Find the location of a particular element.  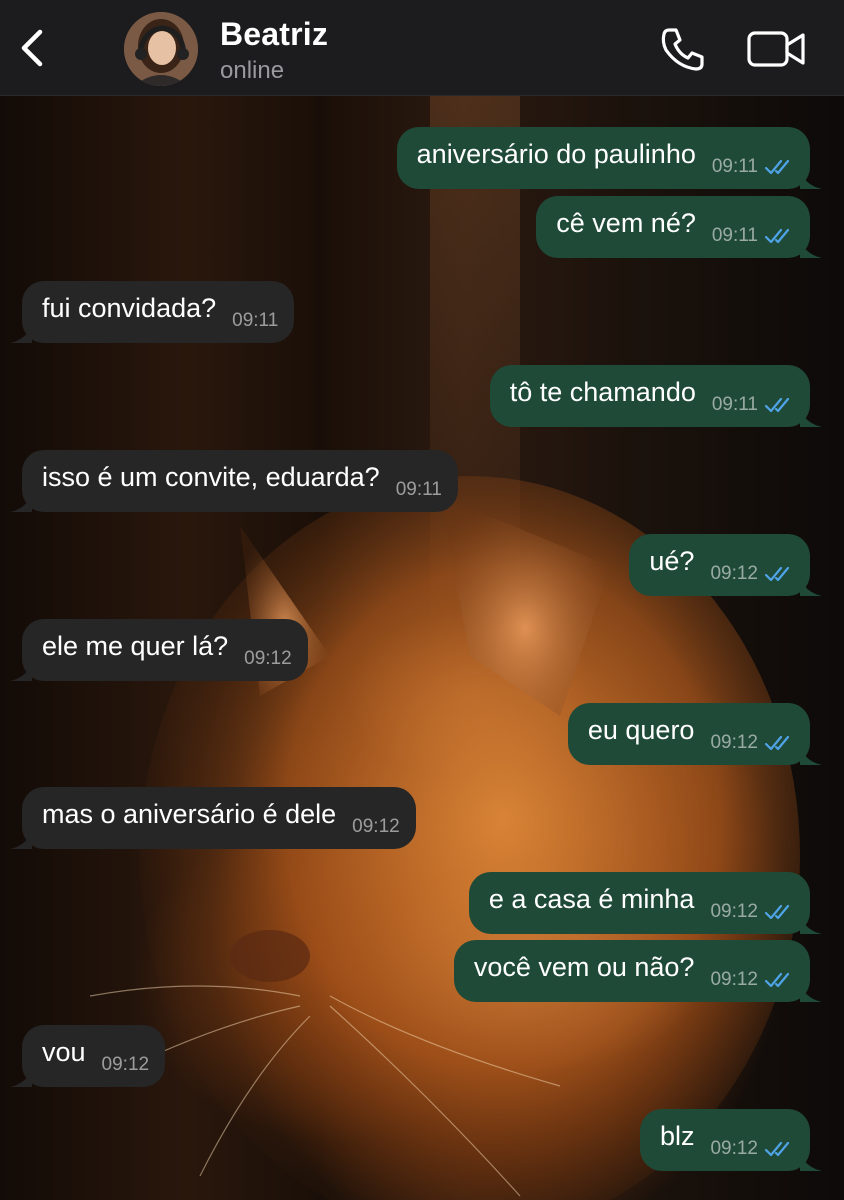

incoming-message: mas o aniversário é dele 09:12 is located at coordinates (213, 818).